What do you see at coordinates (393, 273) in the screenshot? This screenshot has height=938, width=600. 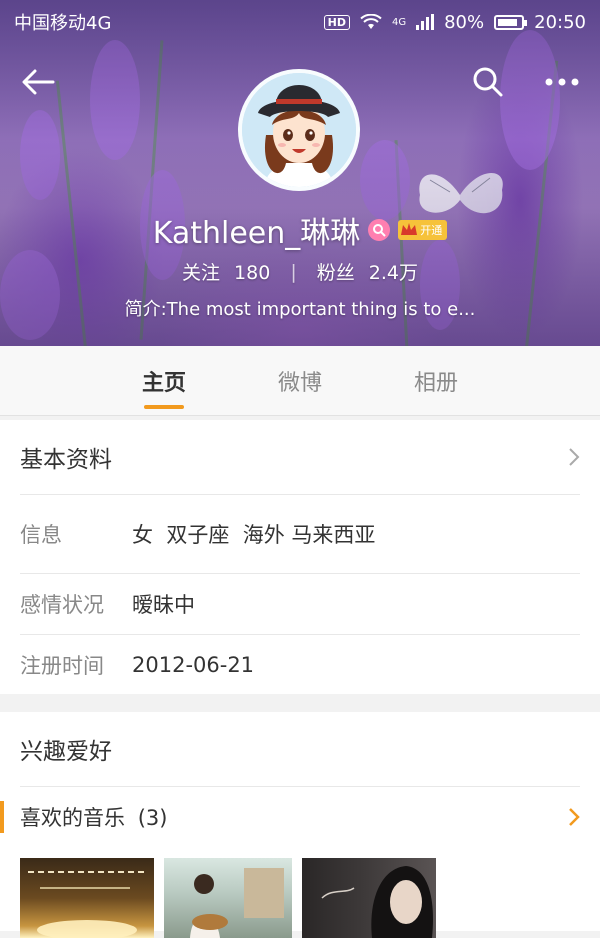 I see `followers-count: 2.4万` at bounding box center [393, 273].